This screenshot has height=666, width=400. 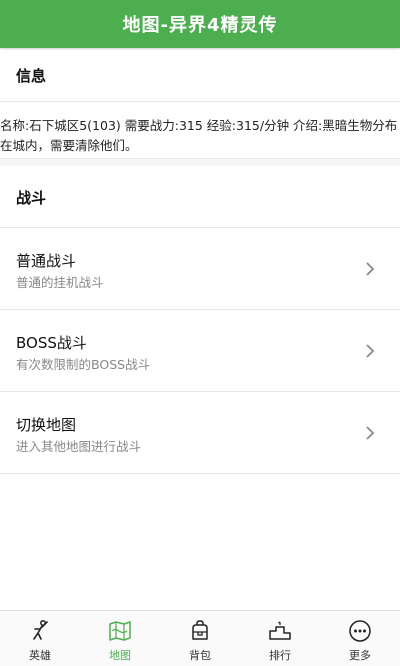 What do you see at coordinates (40, 630) in the screenshot?
I see `hero-icon` at bounding box center [40, 630].